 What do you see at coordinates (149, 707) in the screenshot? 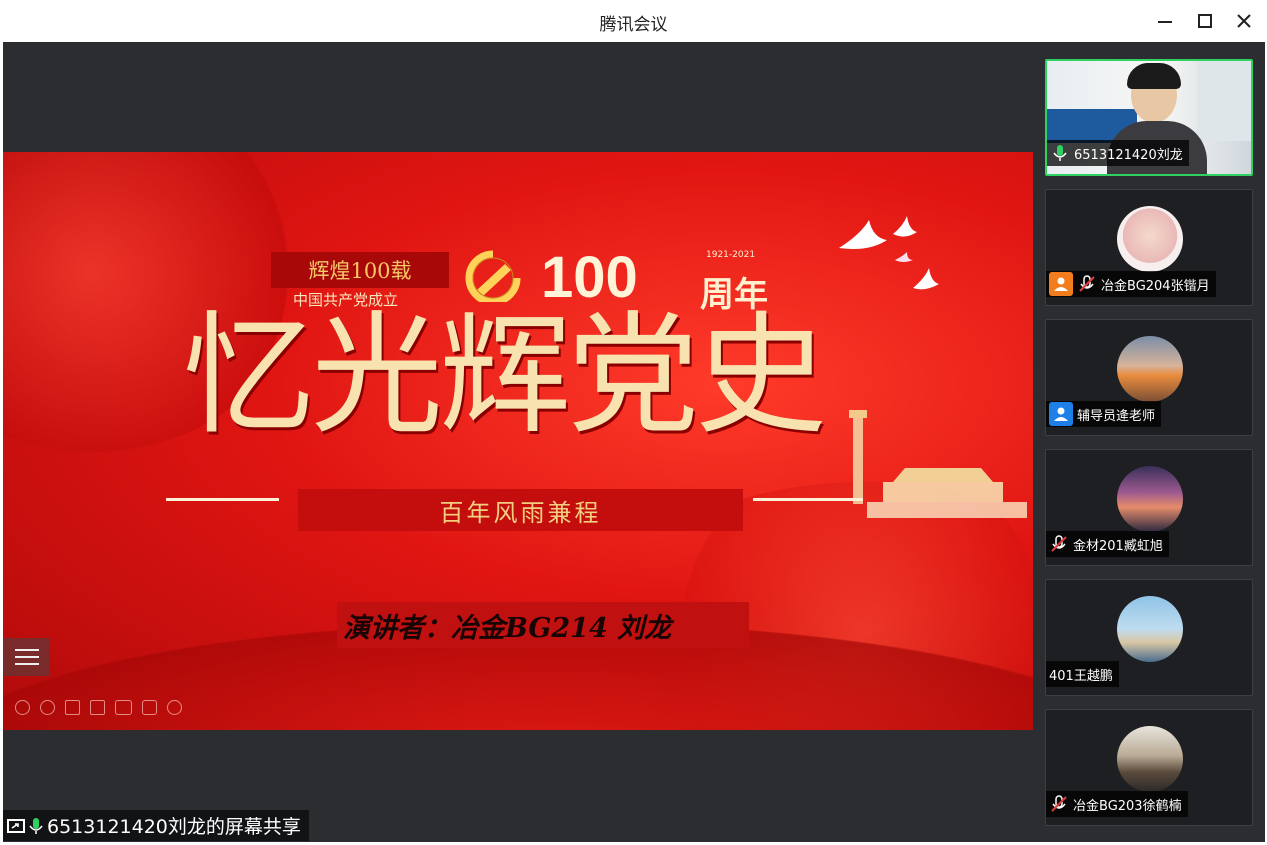
I see `subtitle-icon` at bounding box center [149, 707].